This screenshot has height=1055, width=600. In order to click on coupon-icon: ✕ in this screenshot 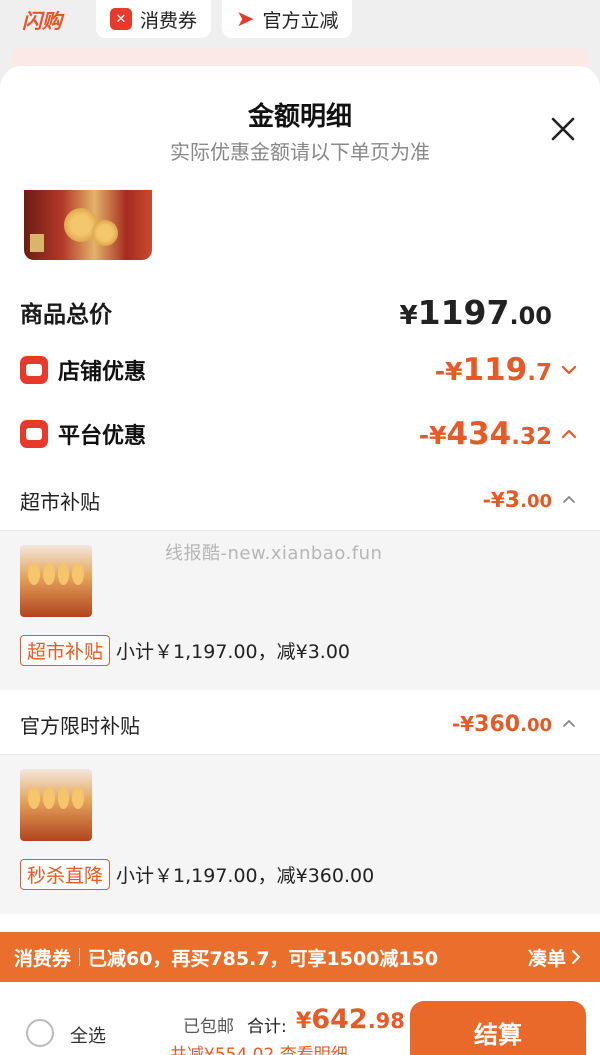, I will do `click(121, 19)`.